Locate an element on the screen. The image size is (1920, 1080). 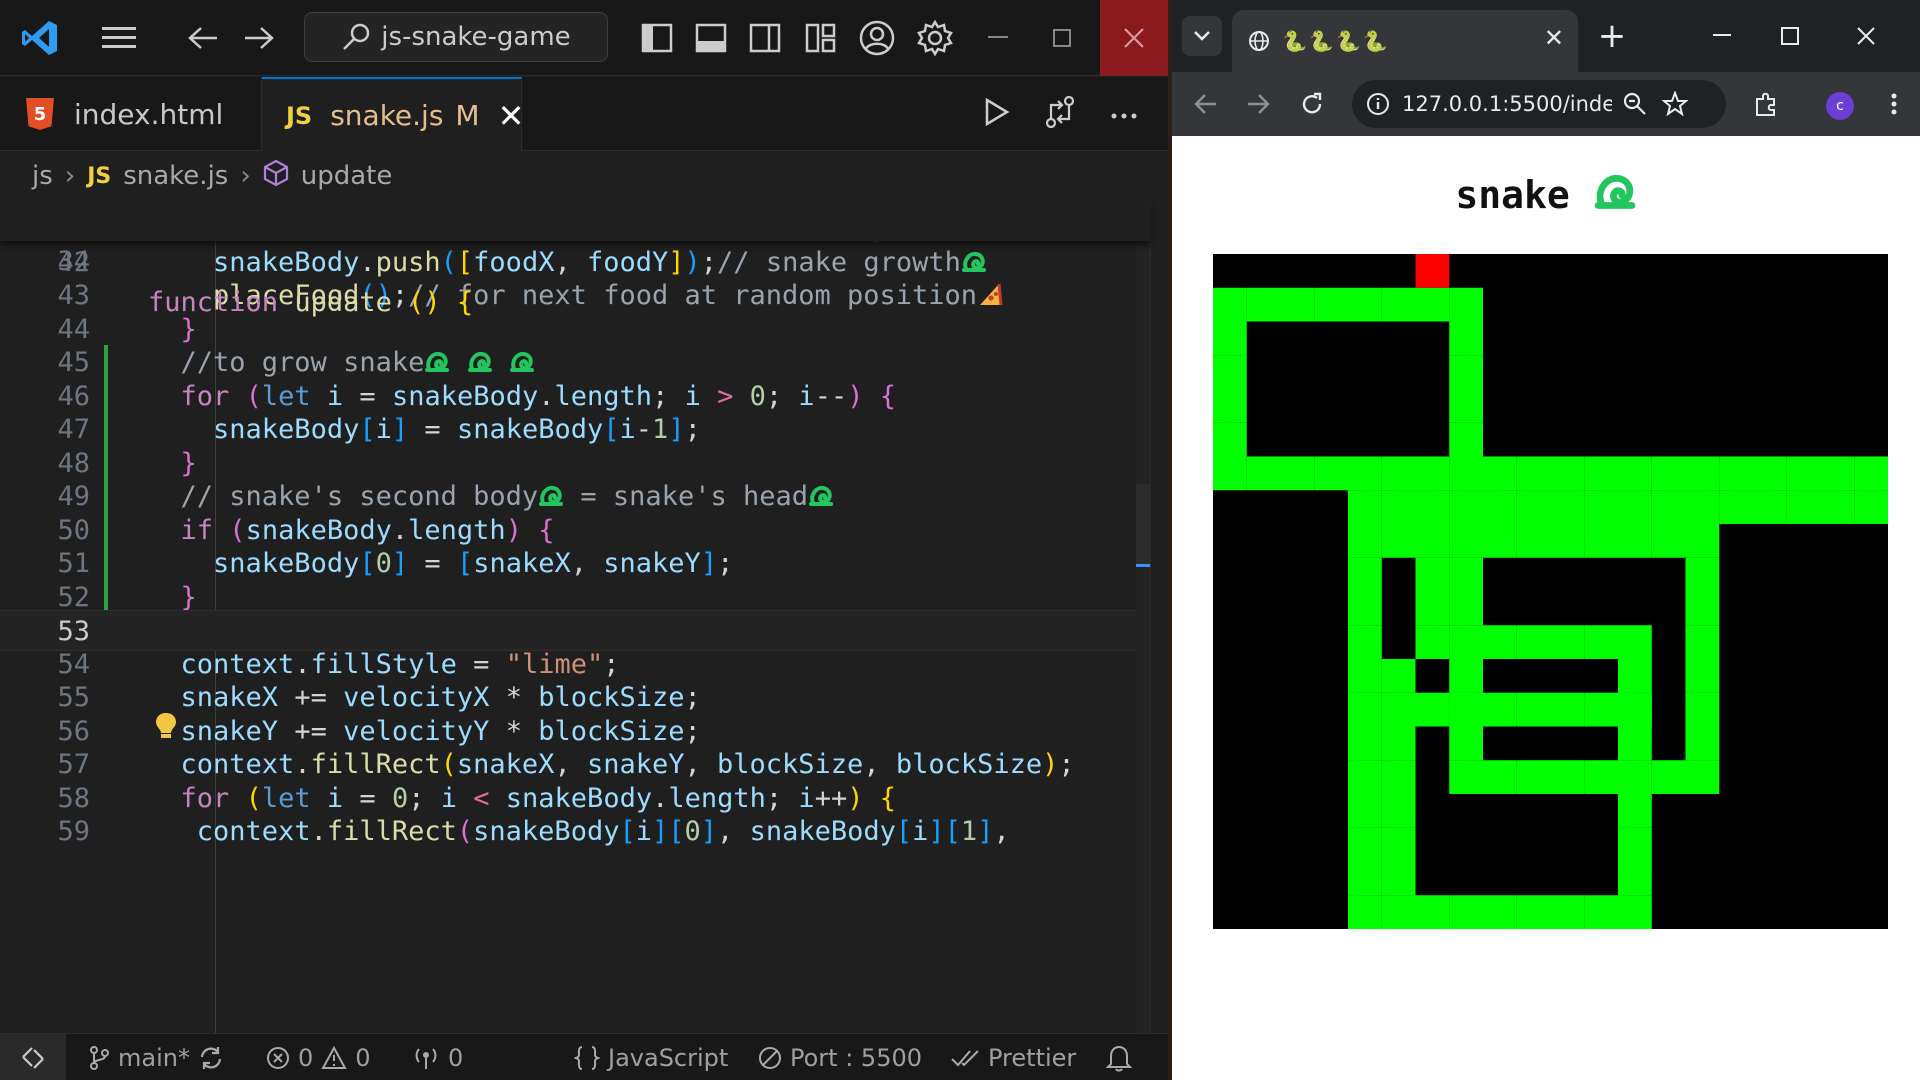
breadcrumb-file: snake.js is located at coordinates (175, 176).